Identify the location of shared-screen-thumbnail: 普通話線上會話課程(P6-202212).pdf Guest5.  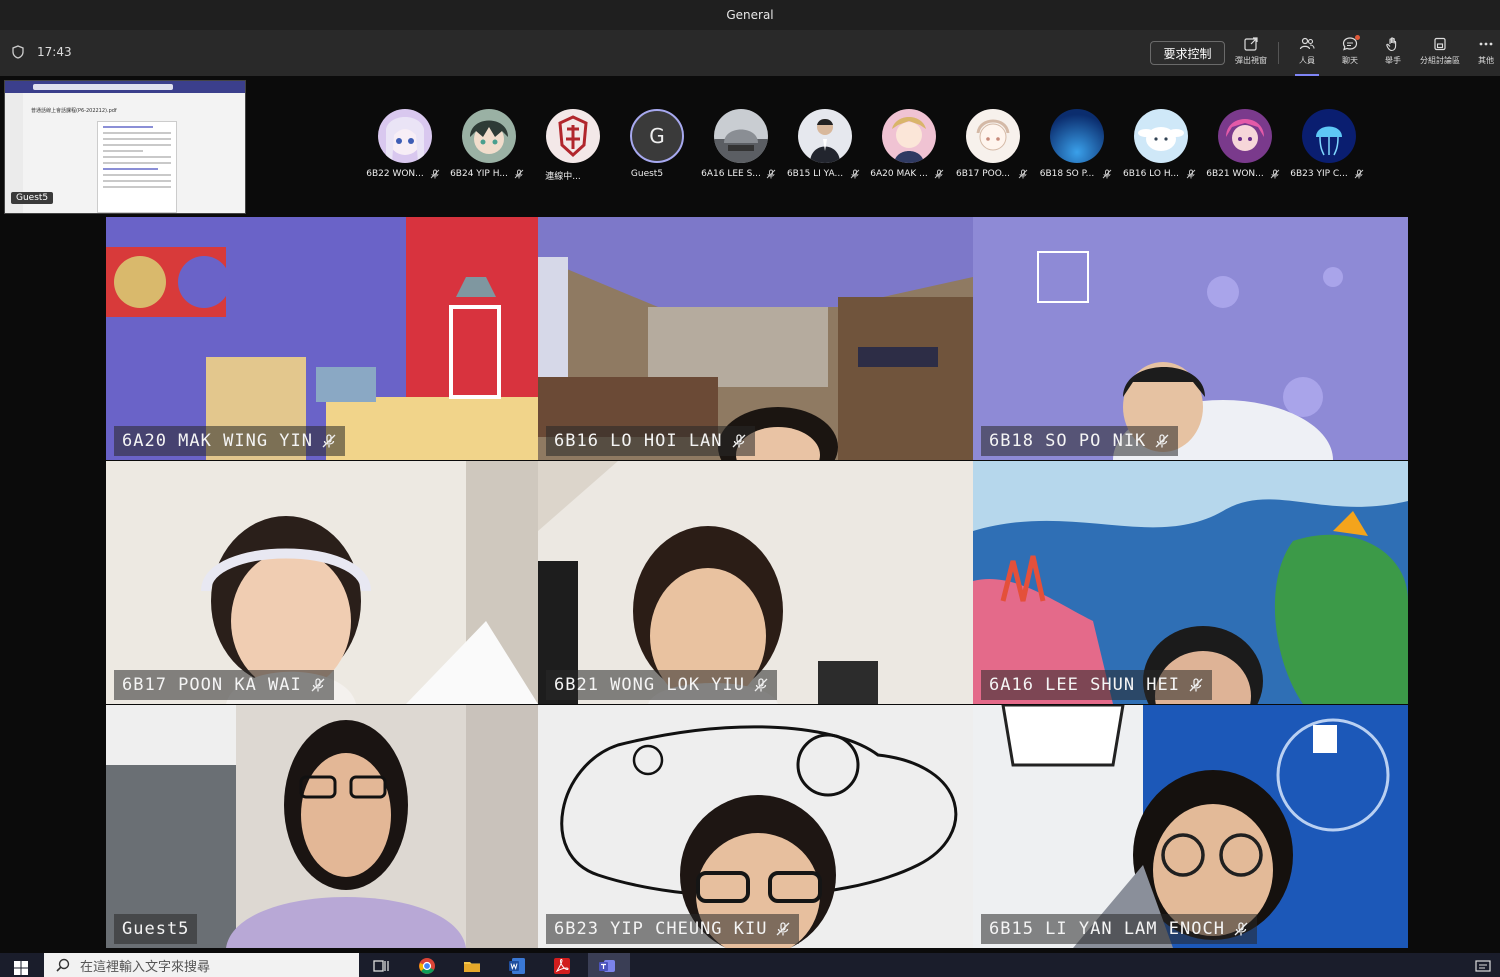
(125, 147).